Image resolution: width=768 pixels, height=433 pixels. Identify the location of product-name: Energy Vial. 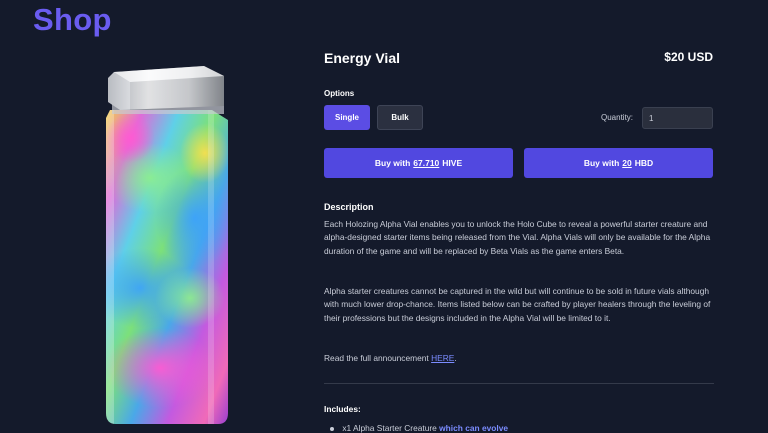
(362, 58).